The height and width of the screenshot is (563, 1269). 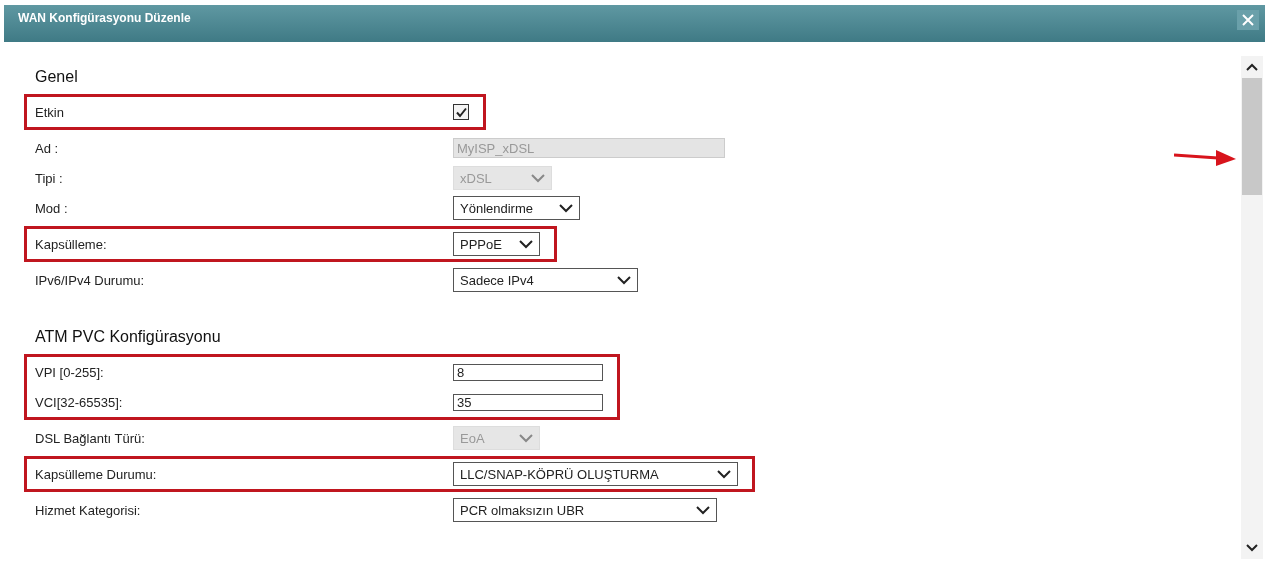 I want to click on field-label: Mod :, so click(x=52, y=208).